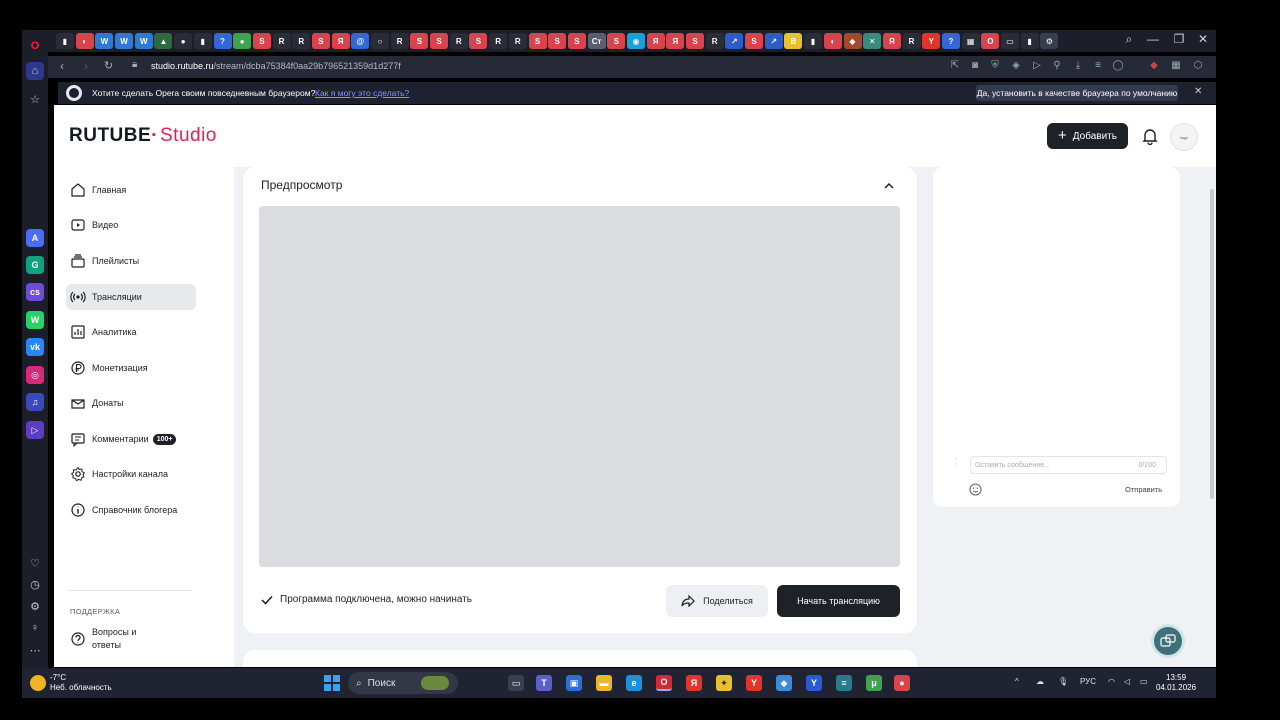  I want to click on browser-tab: ●, so click(183, 41).